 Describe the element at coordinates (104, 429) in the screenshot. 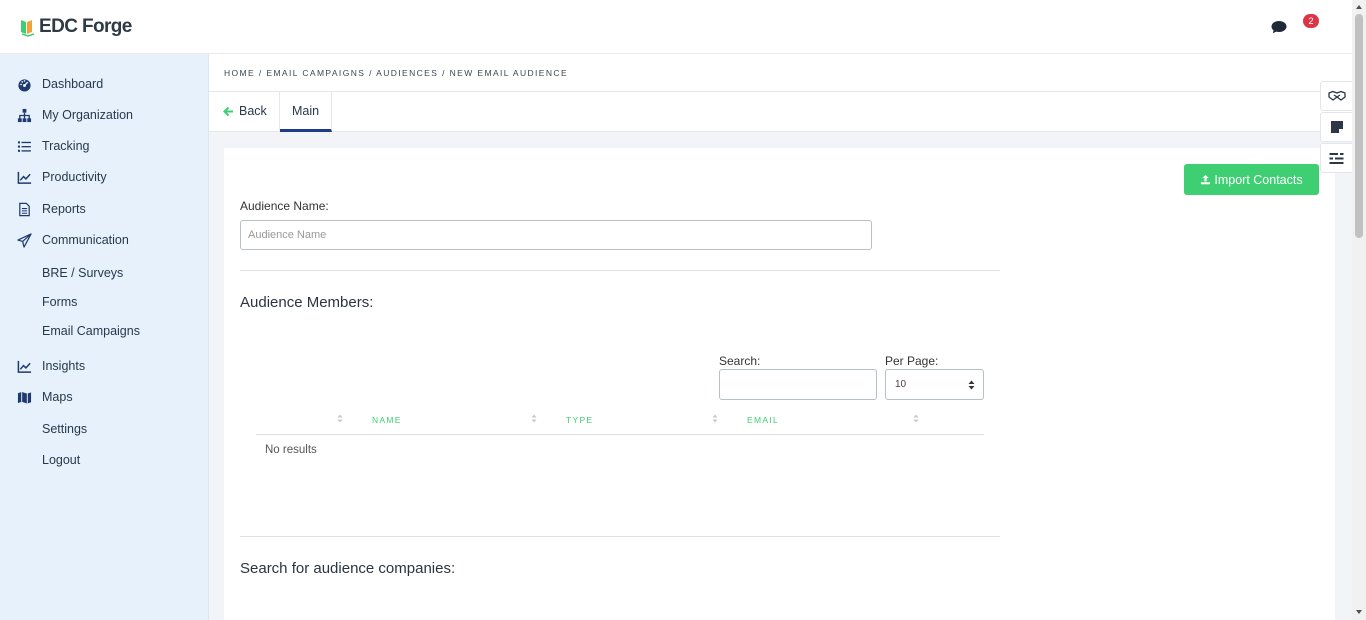

I see `sidebar-item-settings: Settings` at that location.